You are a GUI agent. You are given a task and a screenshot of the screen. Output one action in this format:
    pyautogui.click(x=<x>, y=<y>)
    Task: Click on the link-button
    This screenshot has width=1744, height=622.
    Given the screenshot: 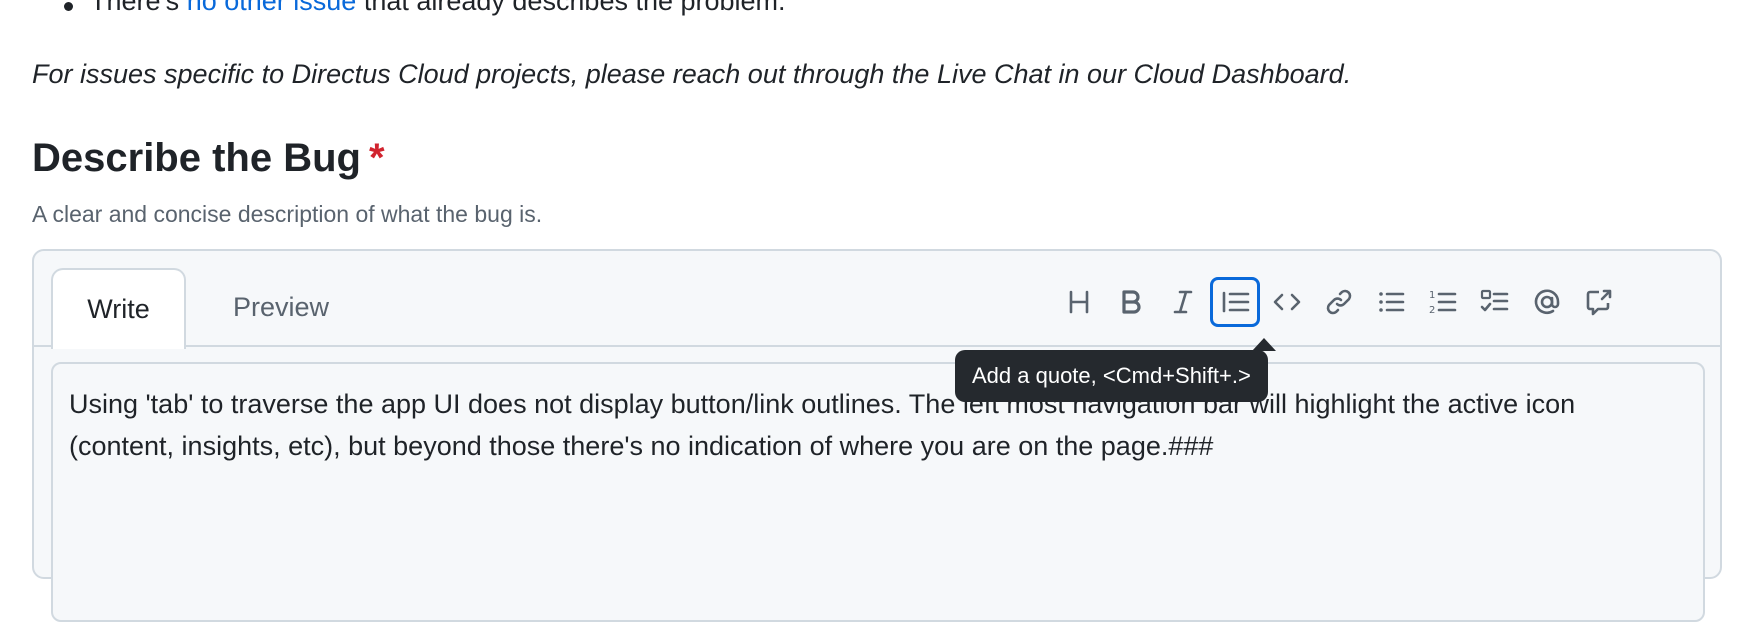 What is the action you would take?
    pyautogui.click(x=1339, y=302)
    